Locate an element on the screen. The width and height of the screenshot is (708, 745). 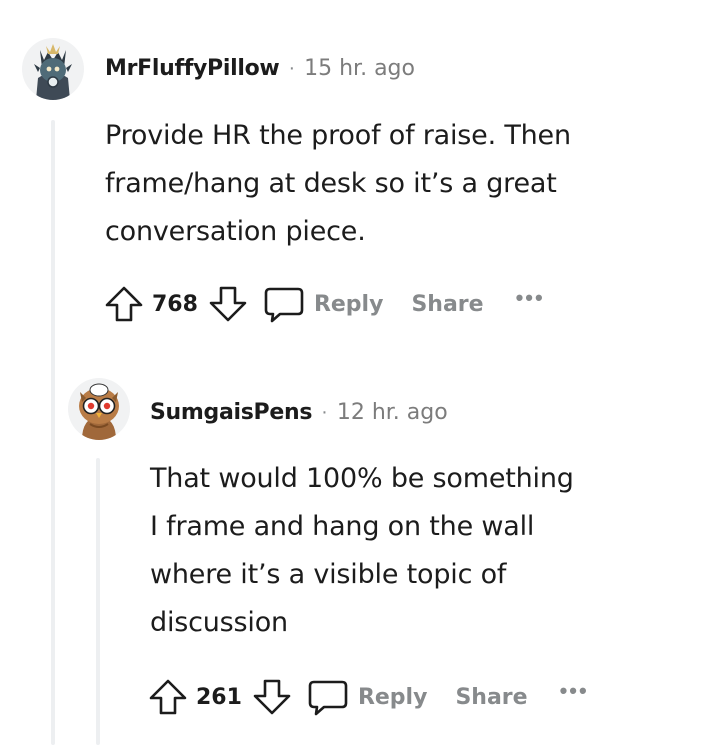
vote-score: 261 is located at coordinates (219, 697).